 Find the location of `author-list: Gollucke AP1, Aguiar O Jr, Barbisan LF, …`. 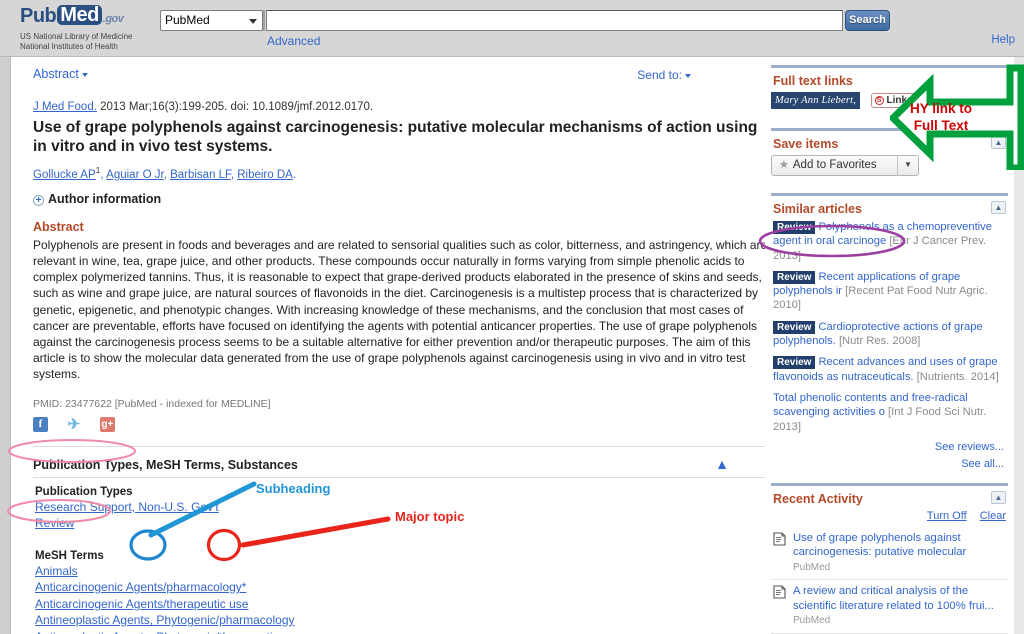

author-list: Gollucke AP1, Aguiar O Jr, Barbisan LF, … is located at coordinates (165, 173).